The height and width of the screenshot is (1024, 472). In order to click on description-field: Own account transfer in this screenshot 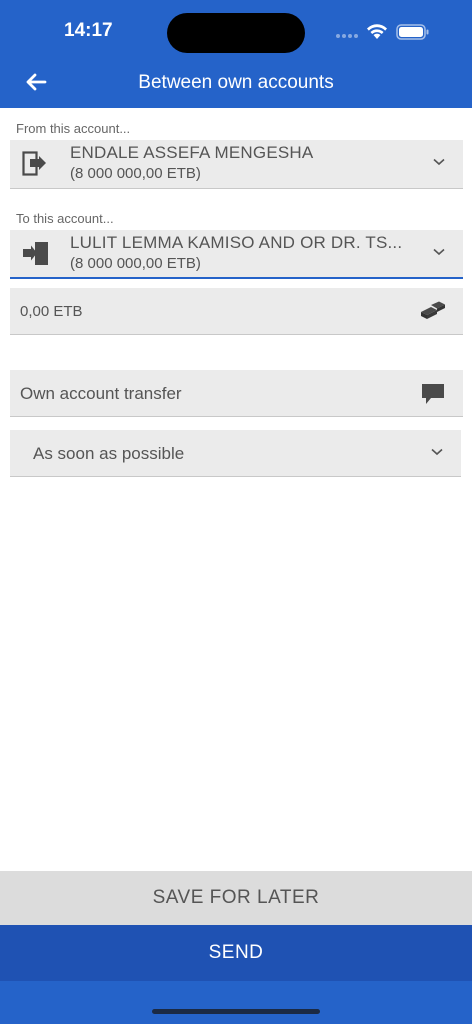, I will do `click(236, 393)`.